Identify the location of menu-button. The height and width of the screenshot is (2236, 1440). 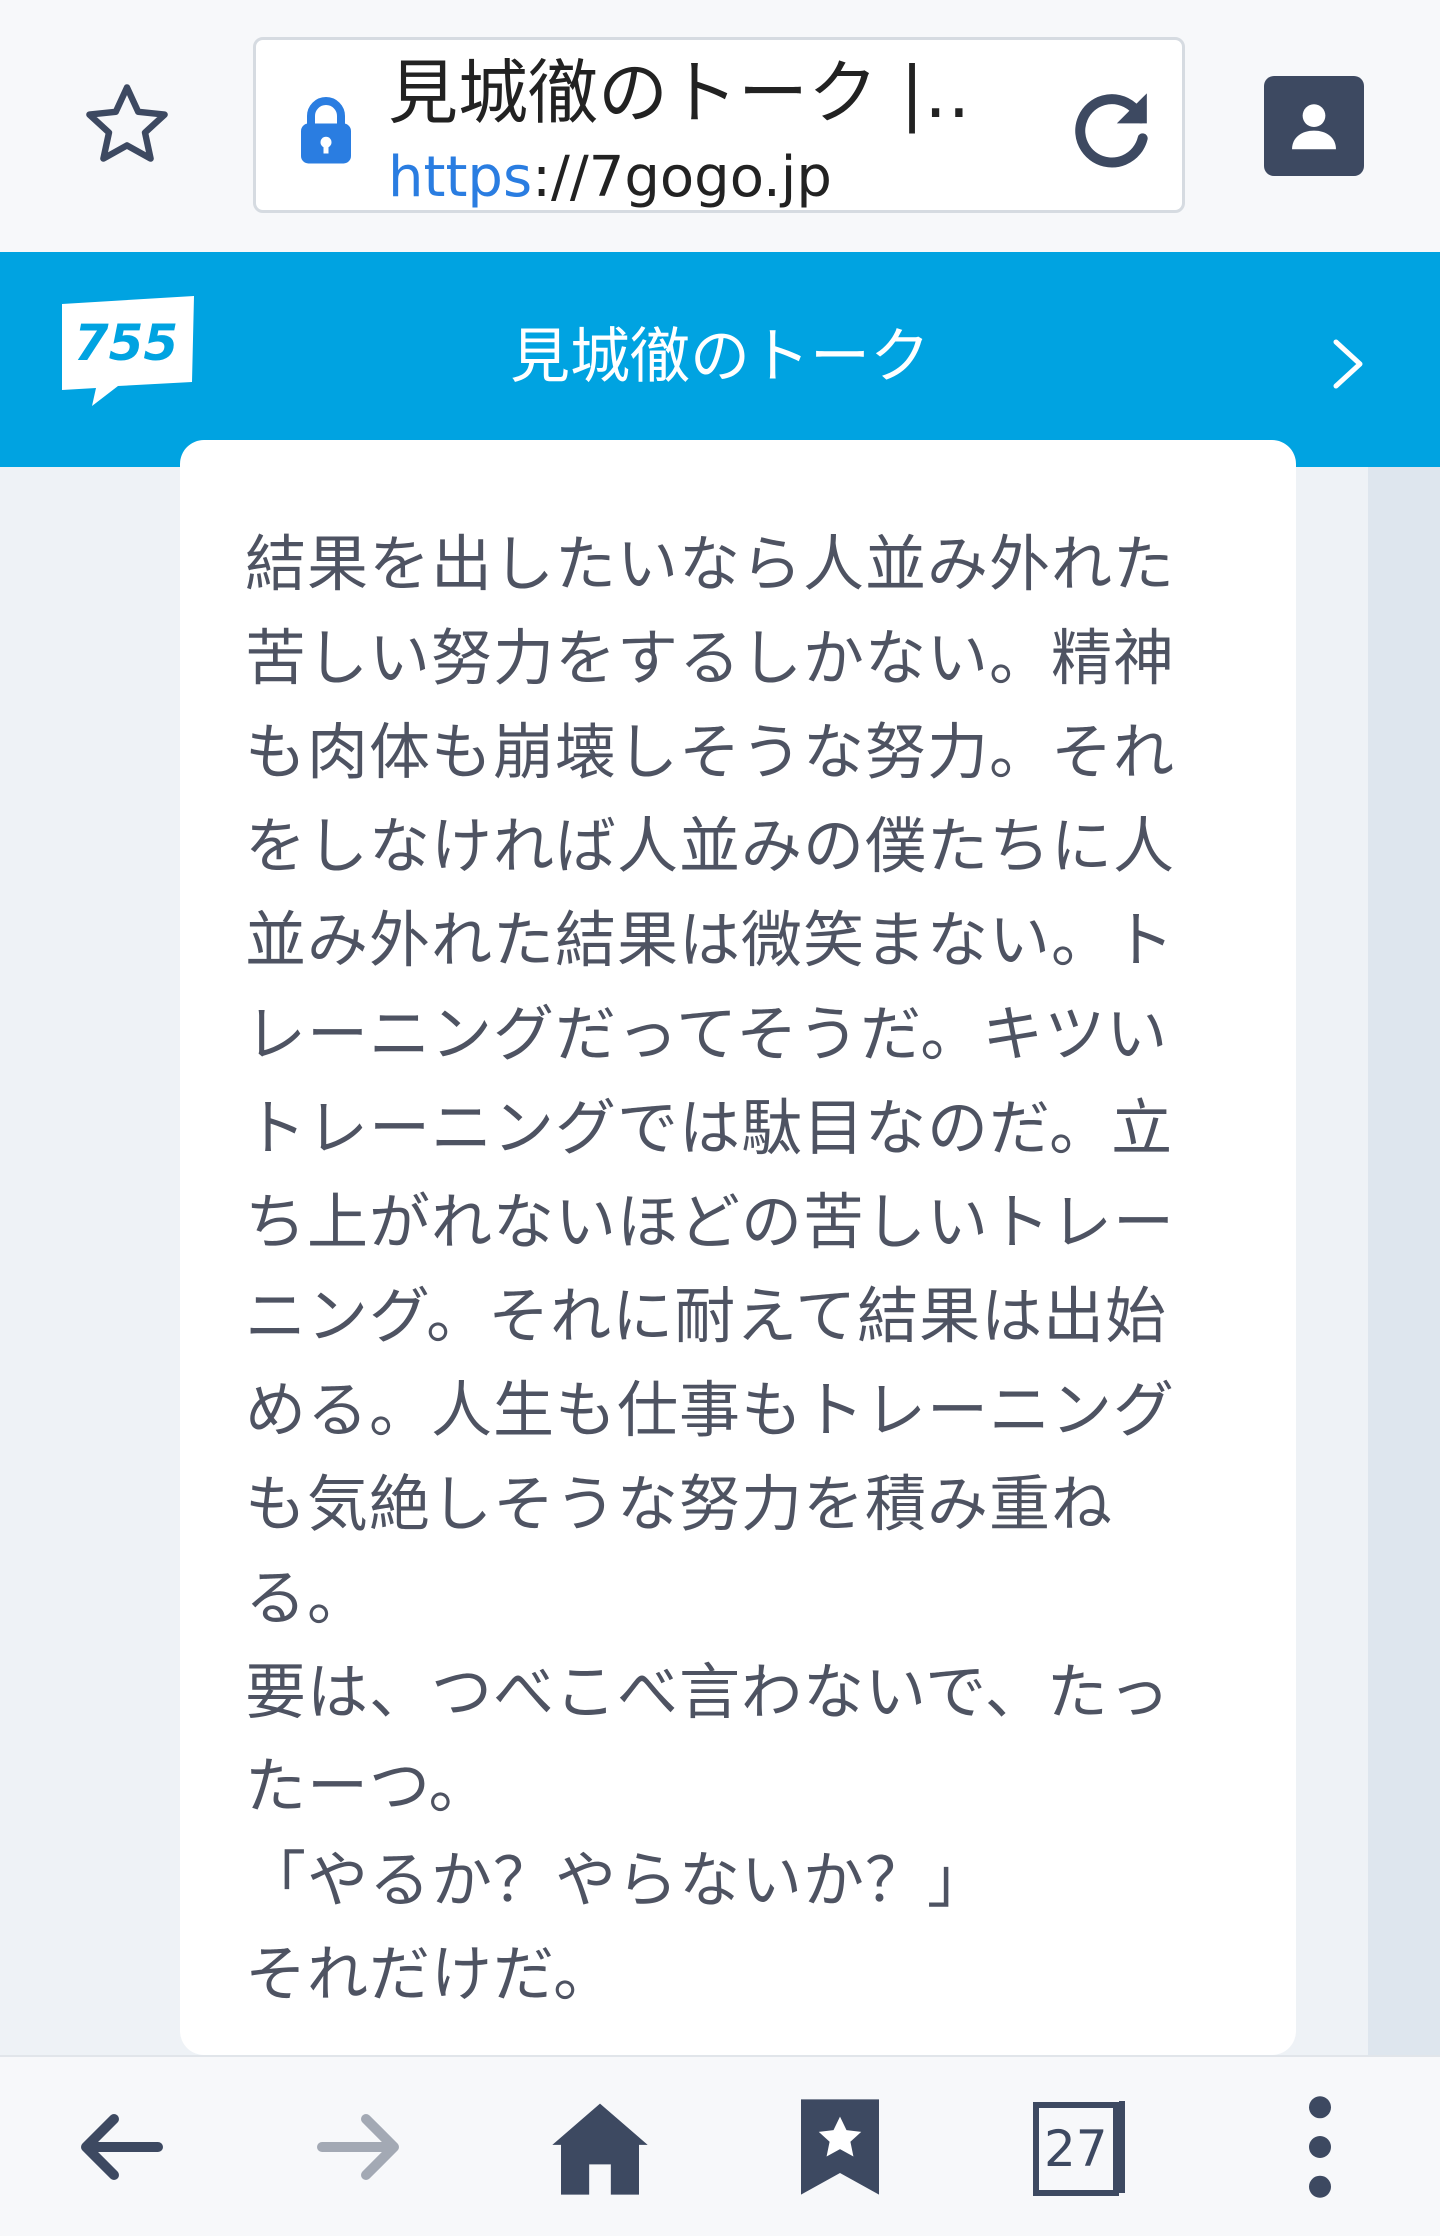
(1320, 2146).